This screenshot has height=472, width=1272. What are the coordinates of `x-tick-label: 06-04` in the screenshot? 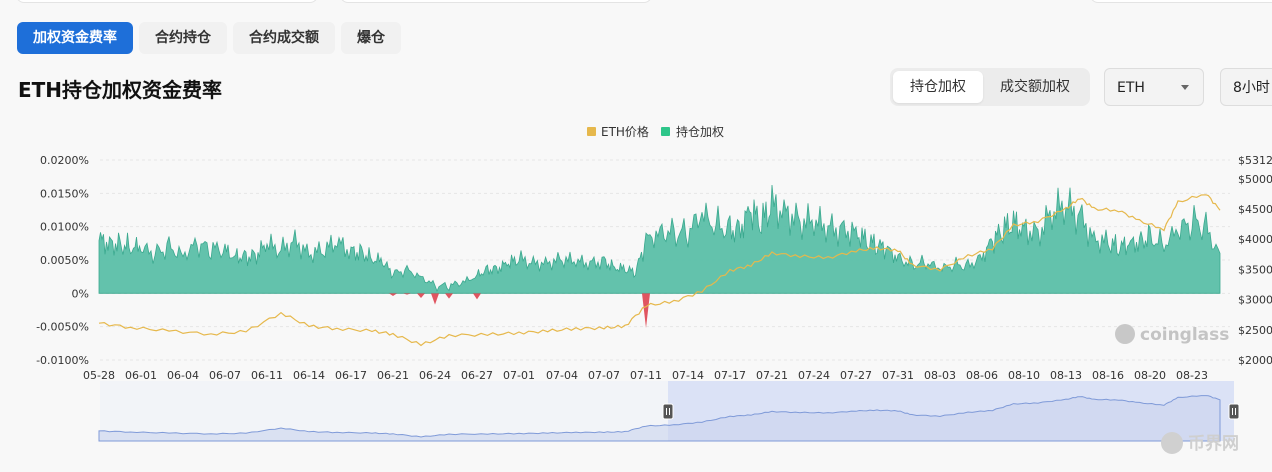 It's located at (183, 375).